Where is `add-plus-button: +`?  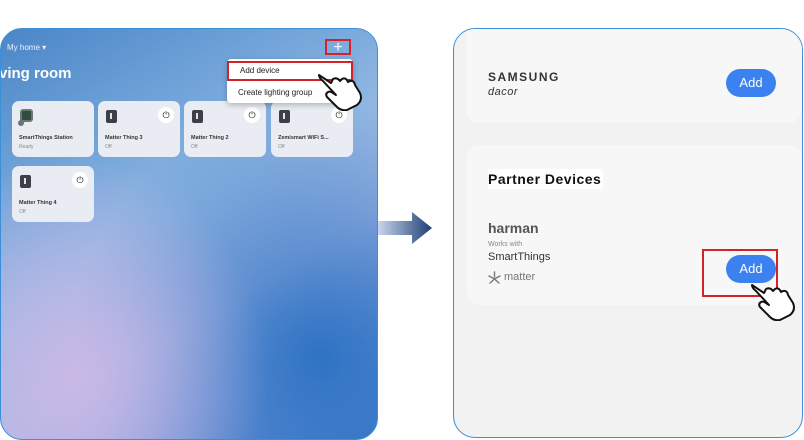 add-plus-button: + is located at coordinates (338, 47).